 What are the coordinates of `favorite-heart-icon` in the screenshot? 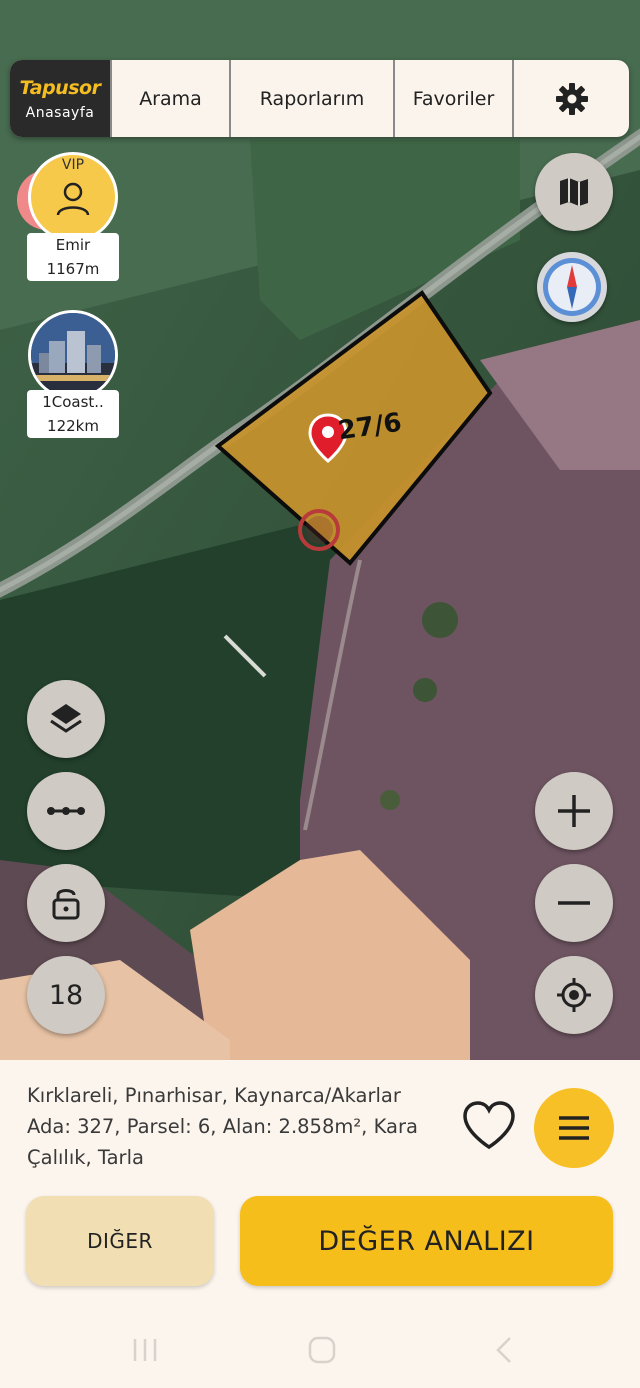 It's located at (489, 1126).